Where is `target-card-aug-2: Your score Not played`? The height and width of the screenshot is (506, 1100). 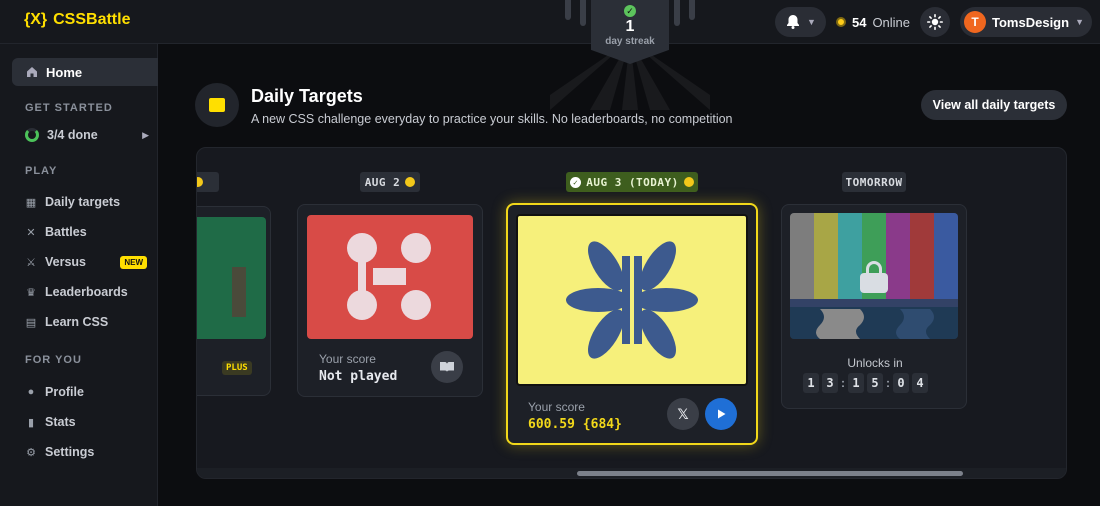 target-card-aug-2: Your score Not played is located at coordinates (390, 300).